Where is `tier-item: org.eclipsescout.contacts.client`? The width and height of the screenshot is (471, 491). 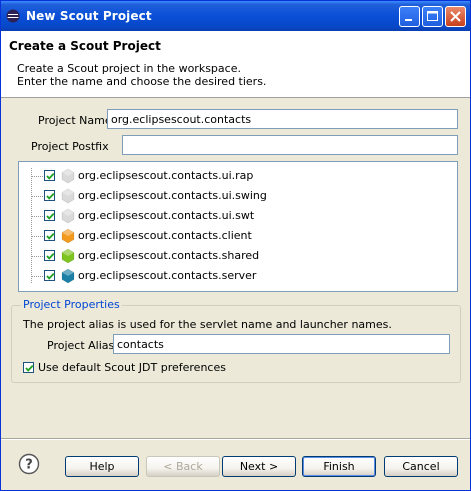 tier-item: org.eclipsescout.contacts.client is located at coordinates (219, 236).